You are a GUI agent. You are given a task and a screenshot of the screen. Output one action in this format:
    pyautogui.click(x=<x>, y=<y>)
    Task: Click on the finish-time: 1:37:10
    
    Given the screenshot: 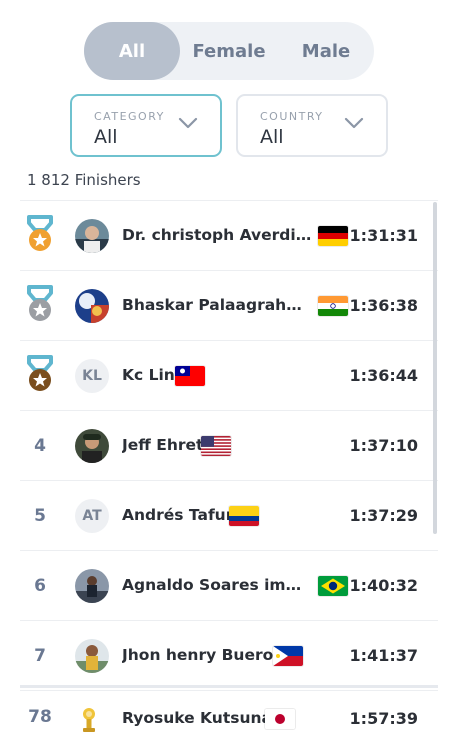 What is the action you would take?
    pyautogui.click(x=383, y=445)
    